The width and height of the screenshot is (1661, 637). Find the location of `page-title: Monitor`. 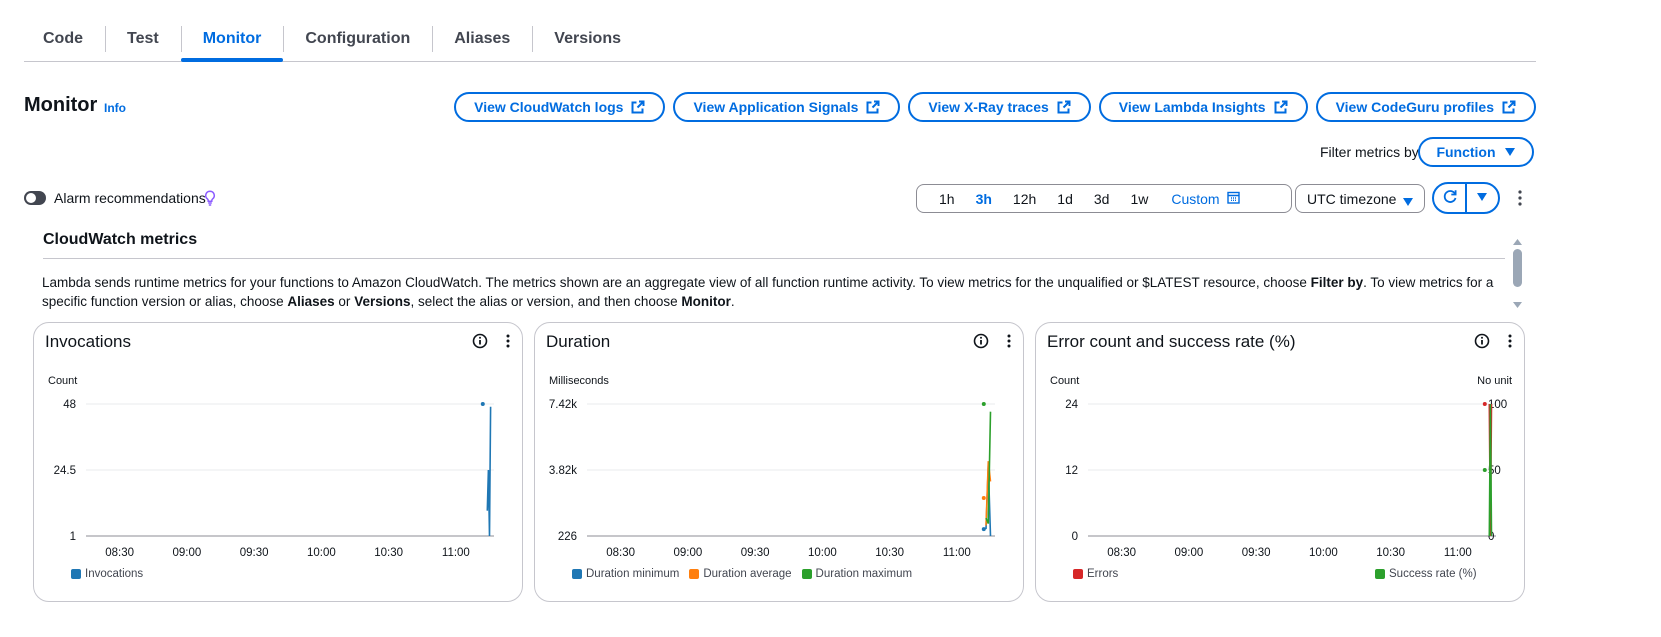

page-title: Monitor is located at coordinates (61, 105).